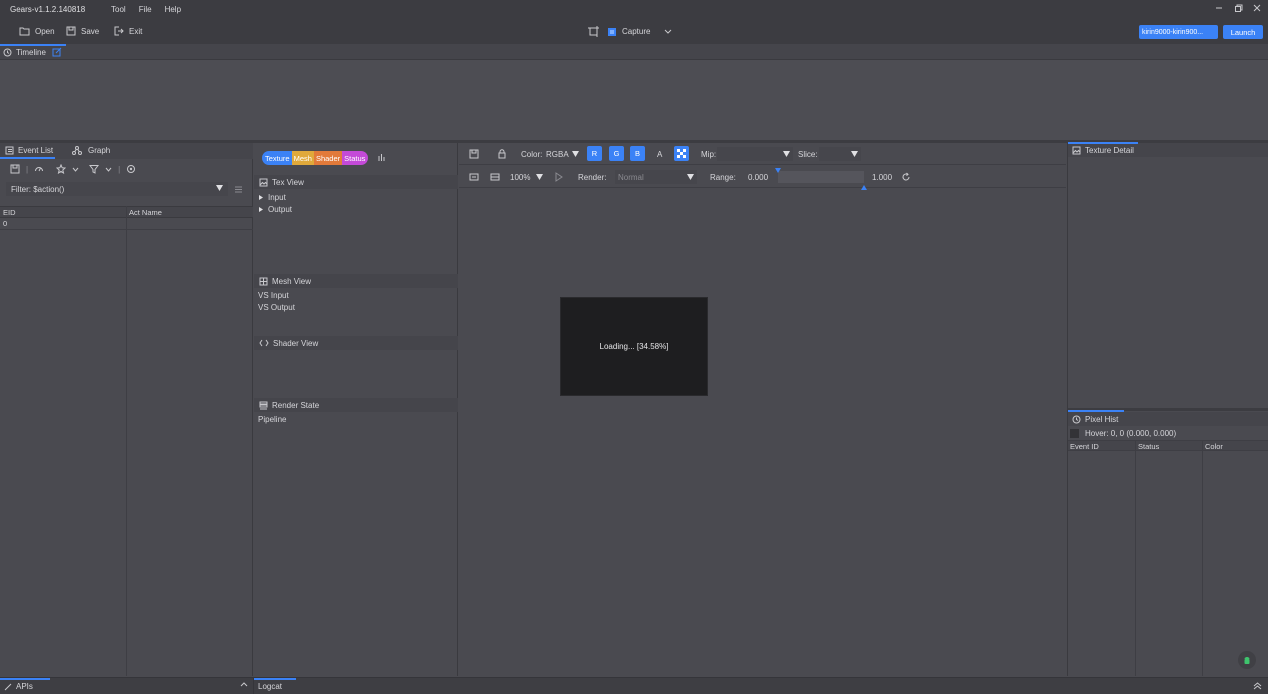  Describe the element at coordinates (29, 150) in the screenshot. I see `tab-event-list: Event List` at that location.